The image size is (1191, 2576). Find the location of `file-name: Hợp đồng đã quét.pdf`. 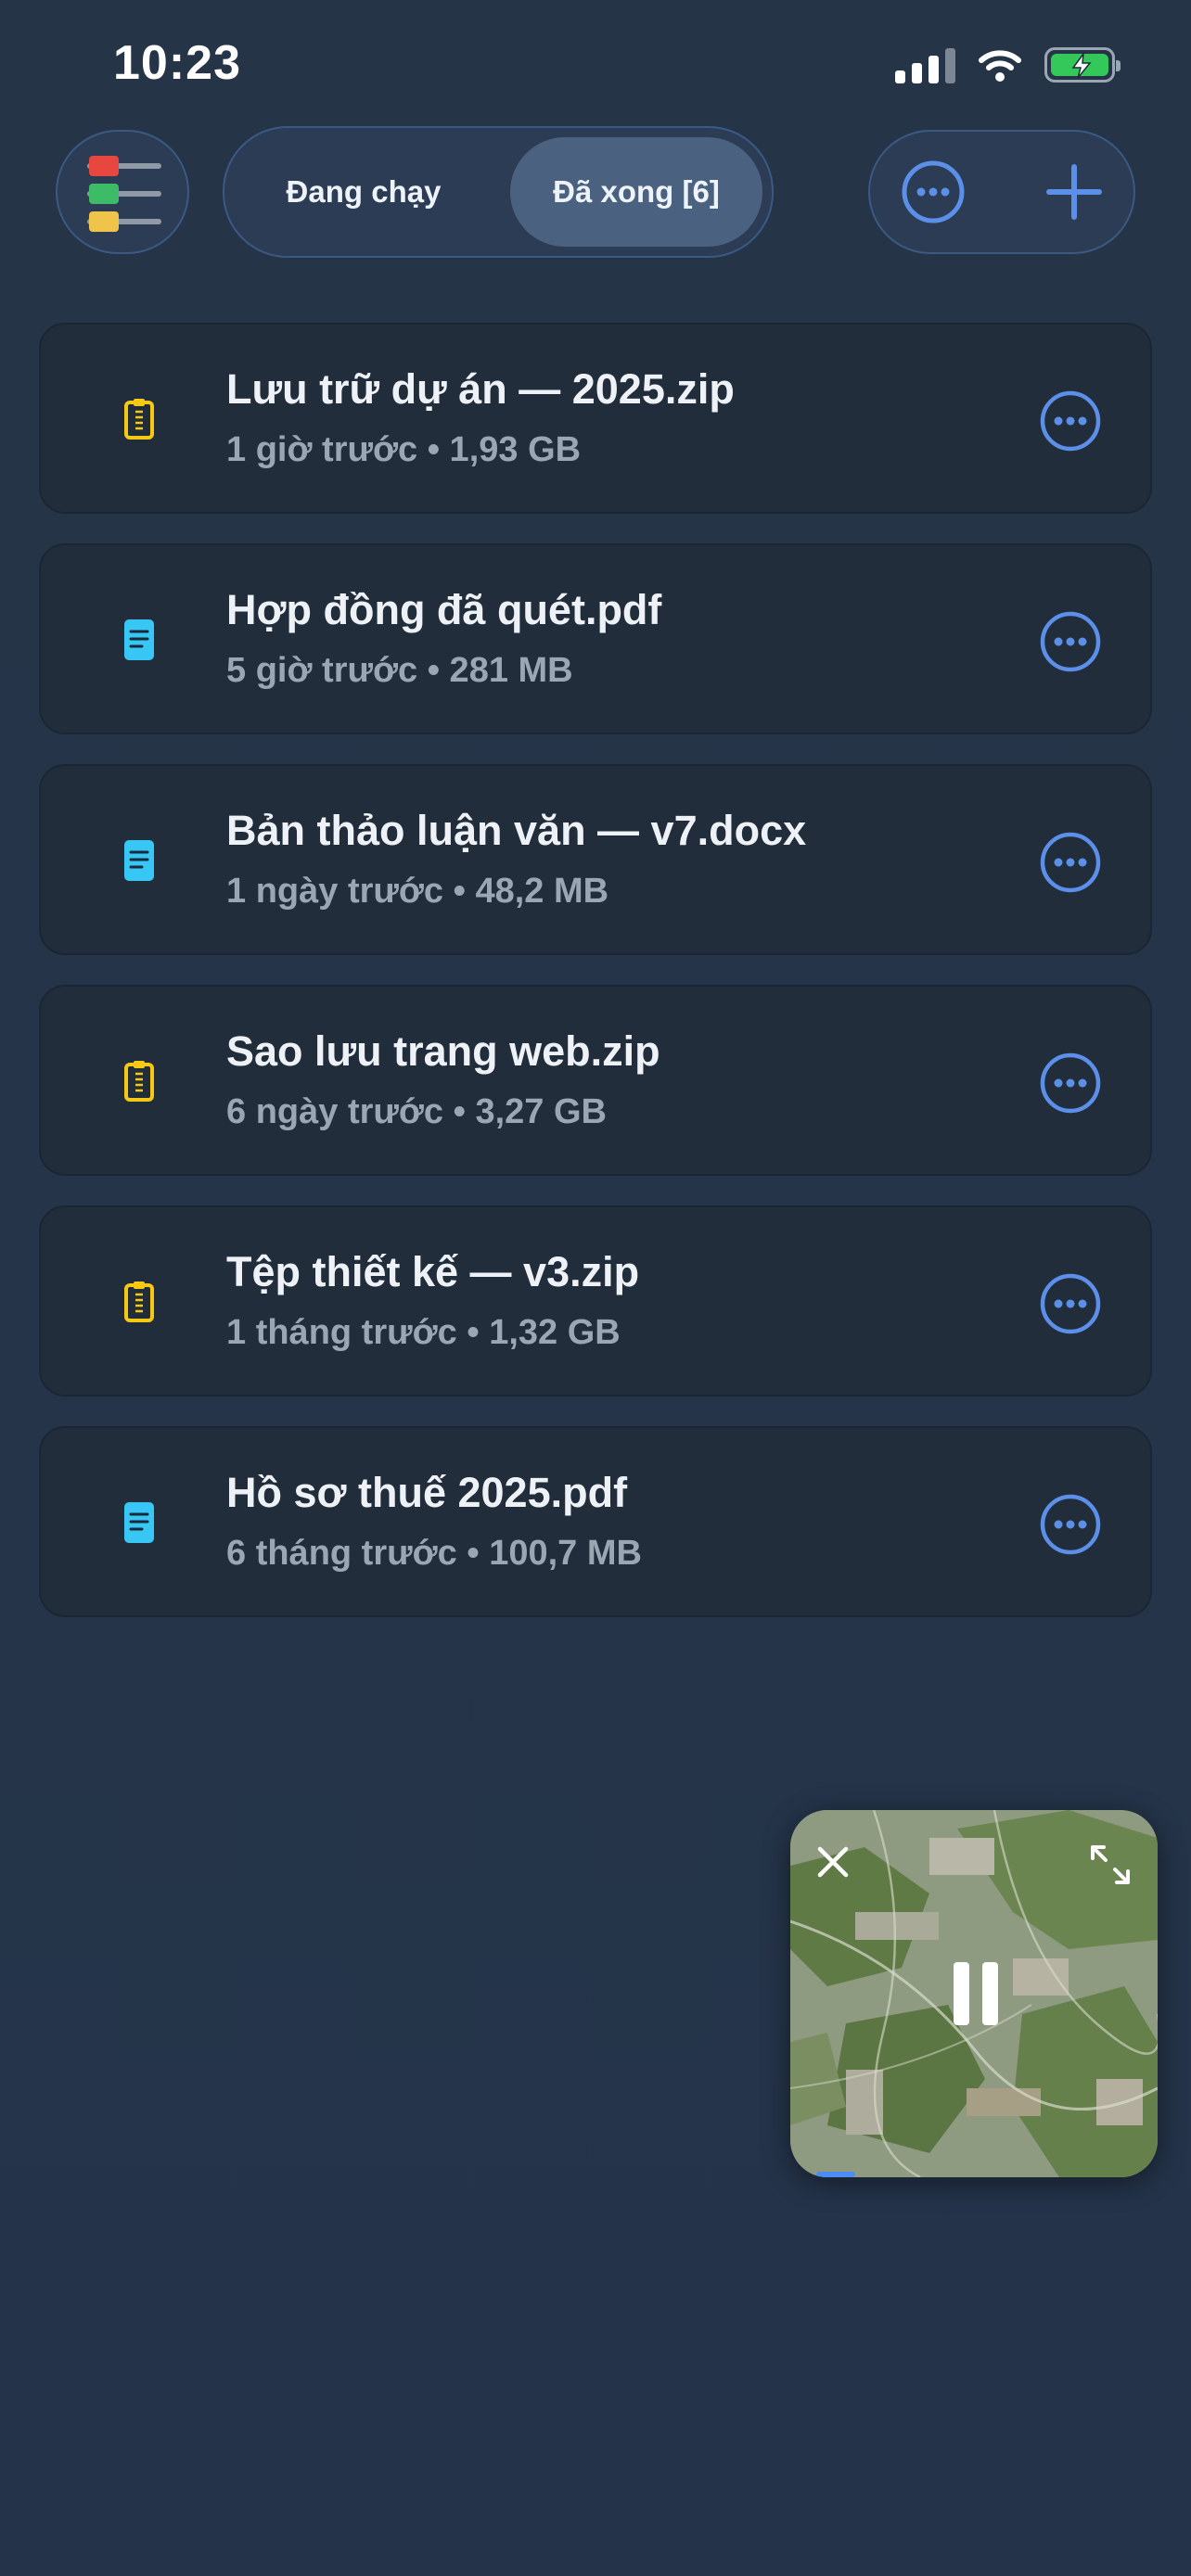

file-name: Hợp đồng đã quét.pdf is located at coordinates (444, 609).